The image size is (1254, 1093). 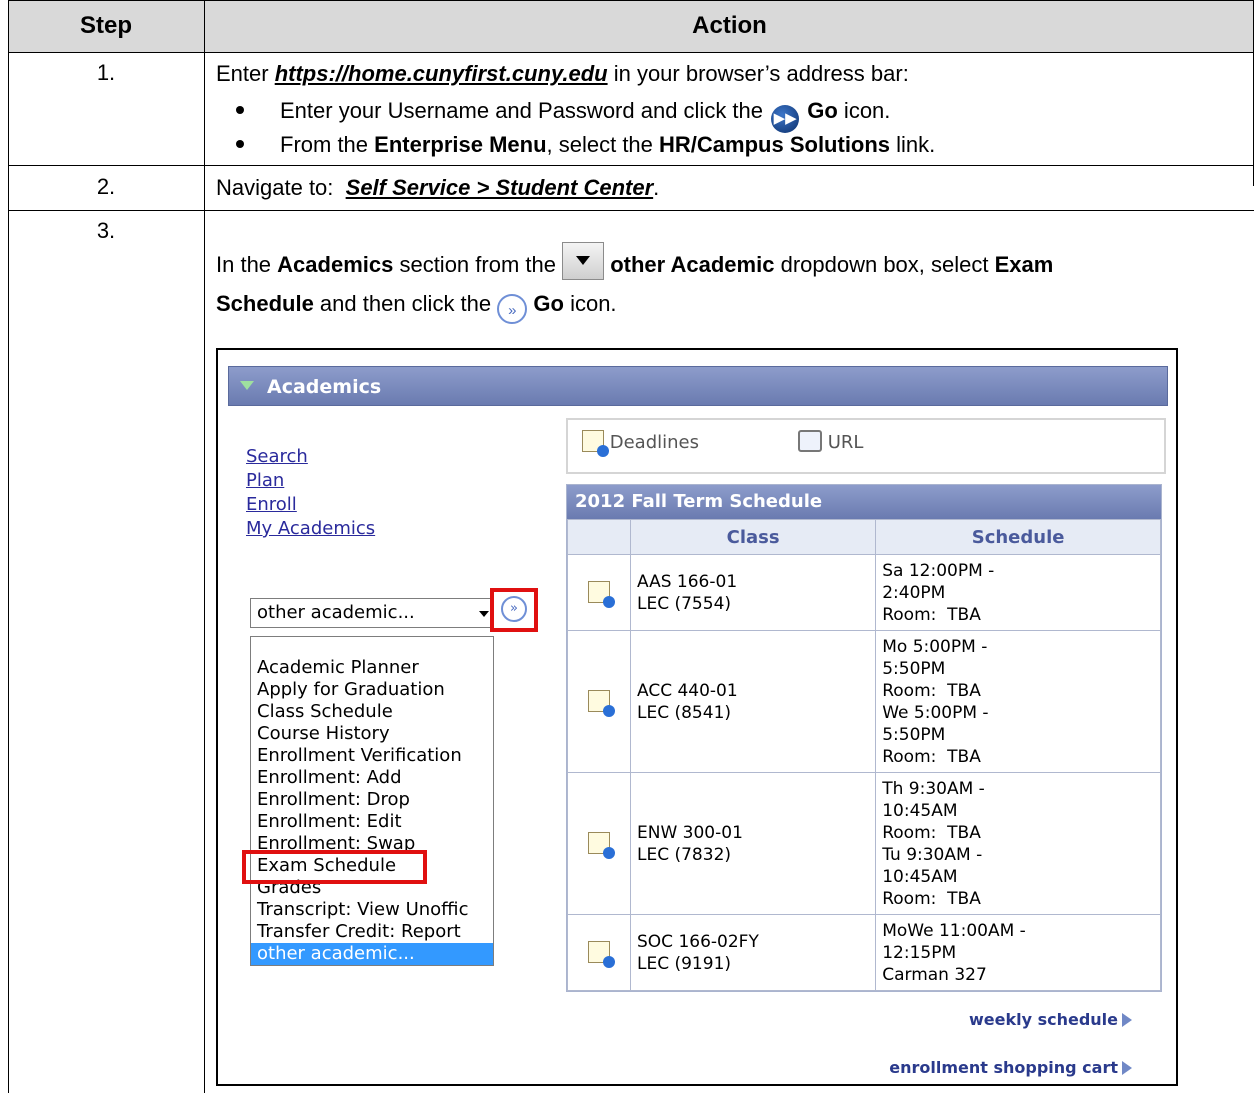 I want to click on schedule-line: MoWe 11:00AM -, so click(x=954, y=930).